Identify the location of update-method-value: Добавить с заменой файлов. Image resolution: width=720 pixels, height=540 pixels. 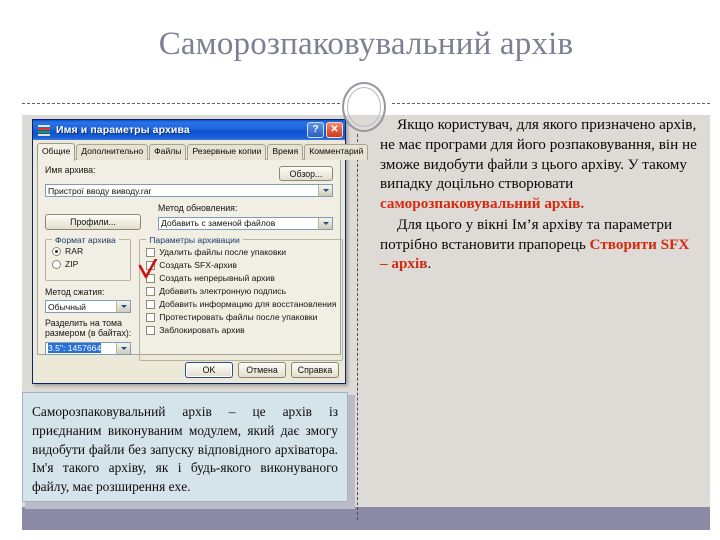
(218, 223).